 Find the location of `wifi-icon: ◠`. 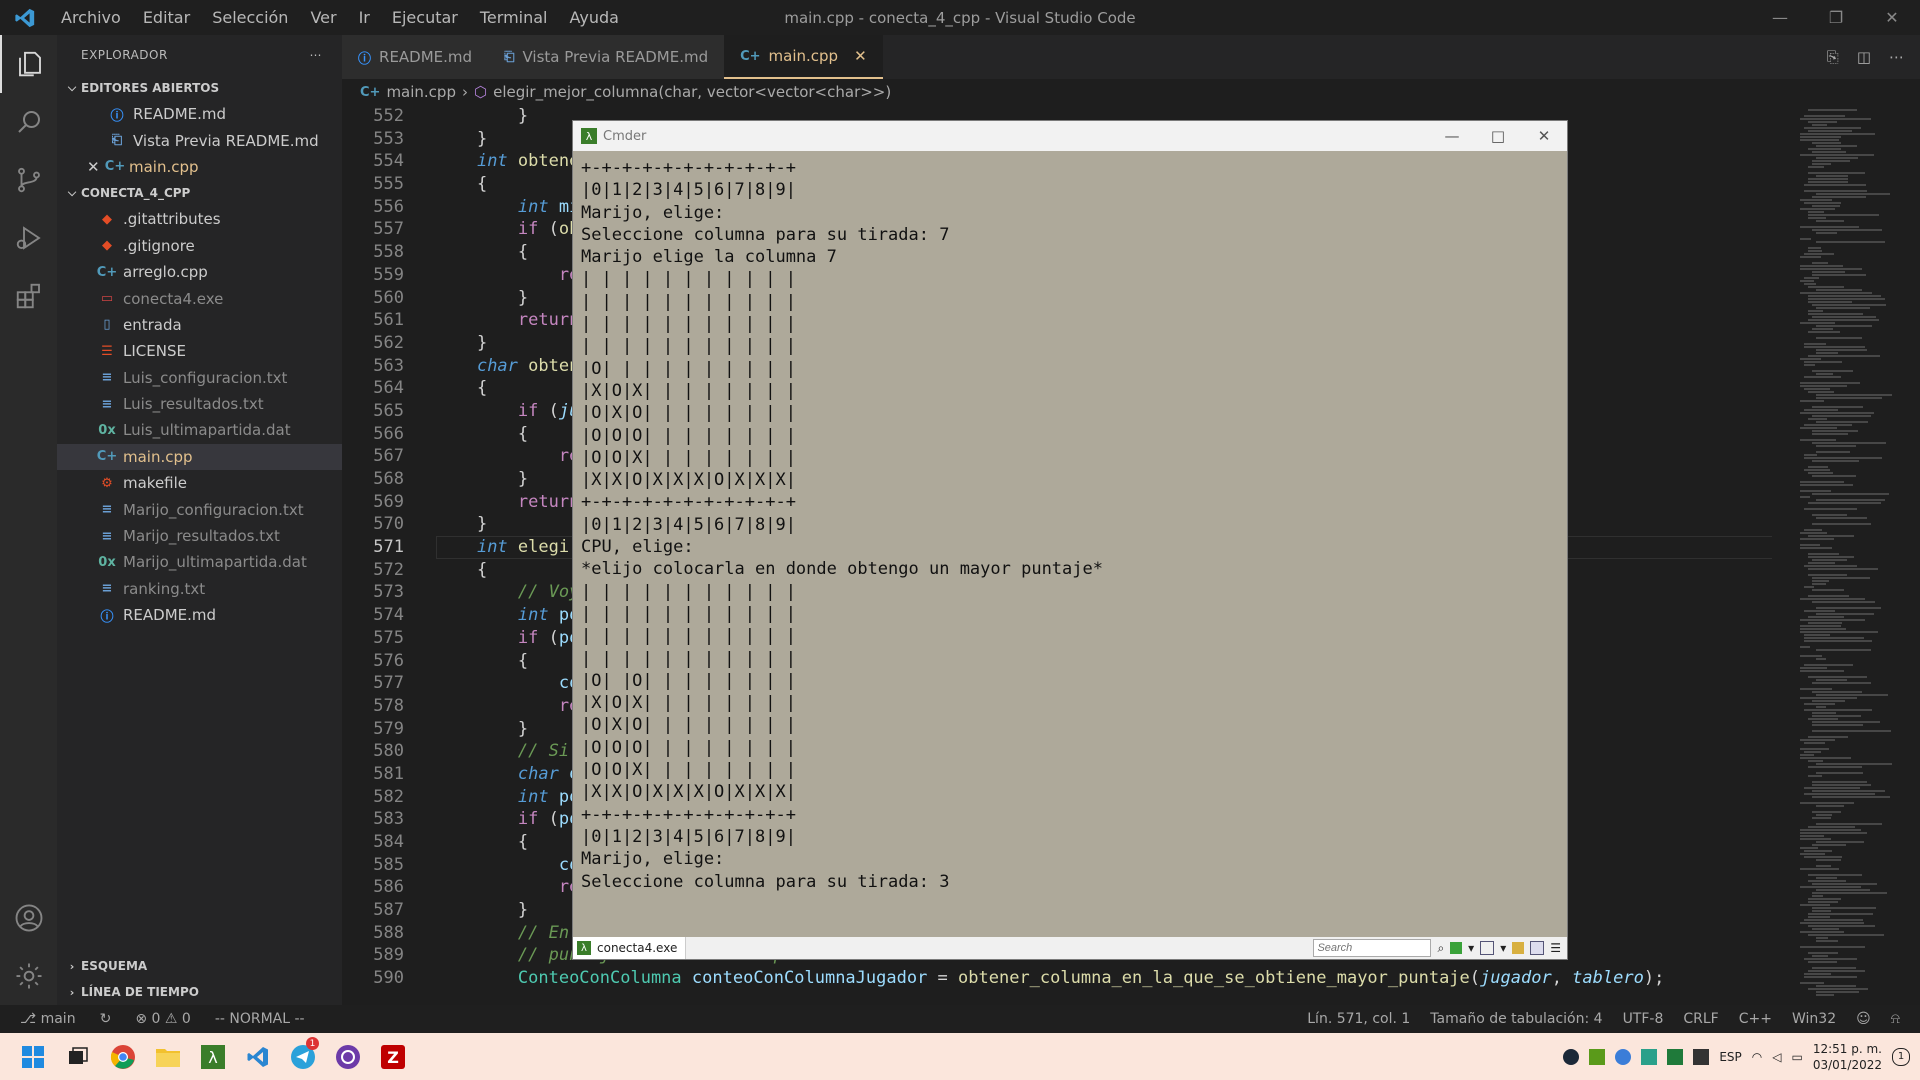

wifi-icon: ◠ is located at coordinates (1757, 1057).